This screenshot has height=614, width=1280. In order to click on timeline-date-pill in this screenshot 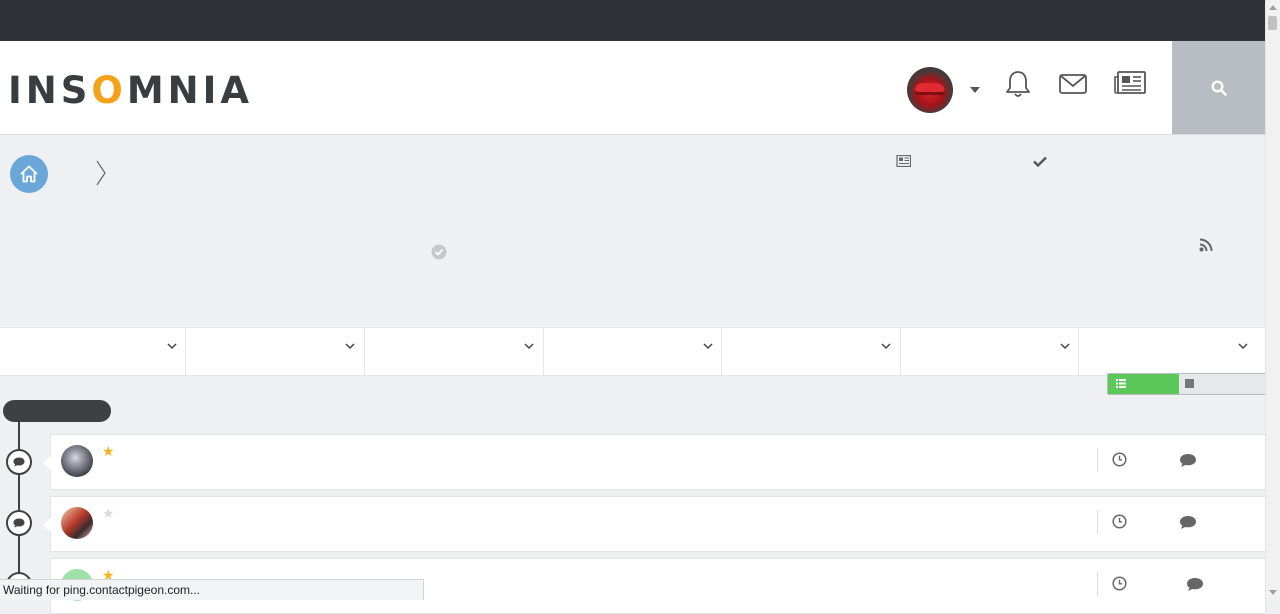, I will do `click(57, 411)`.